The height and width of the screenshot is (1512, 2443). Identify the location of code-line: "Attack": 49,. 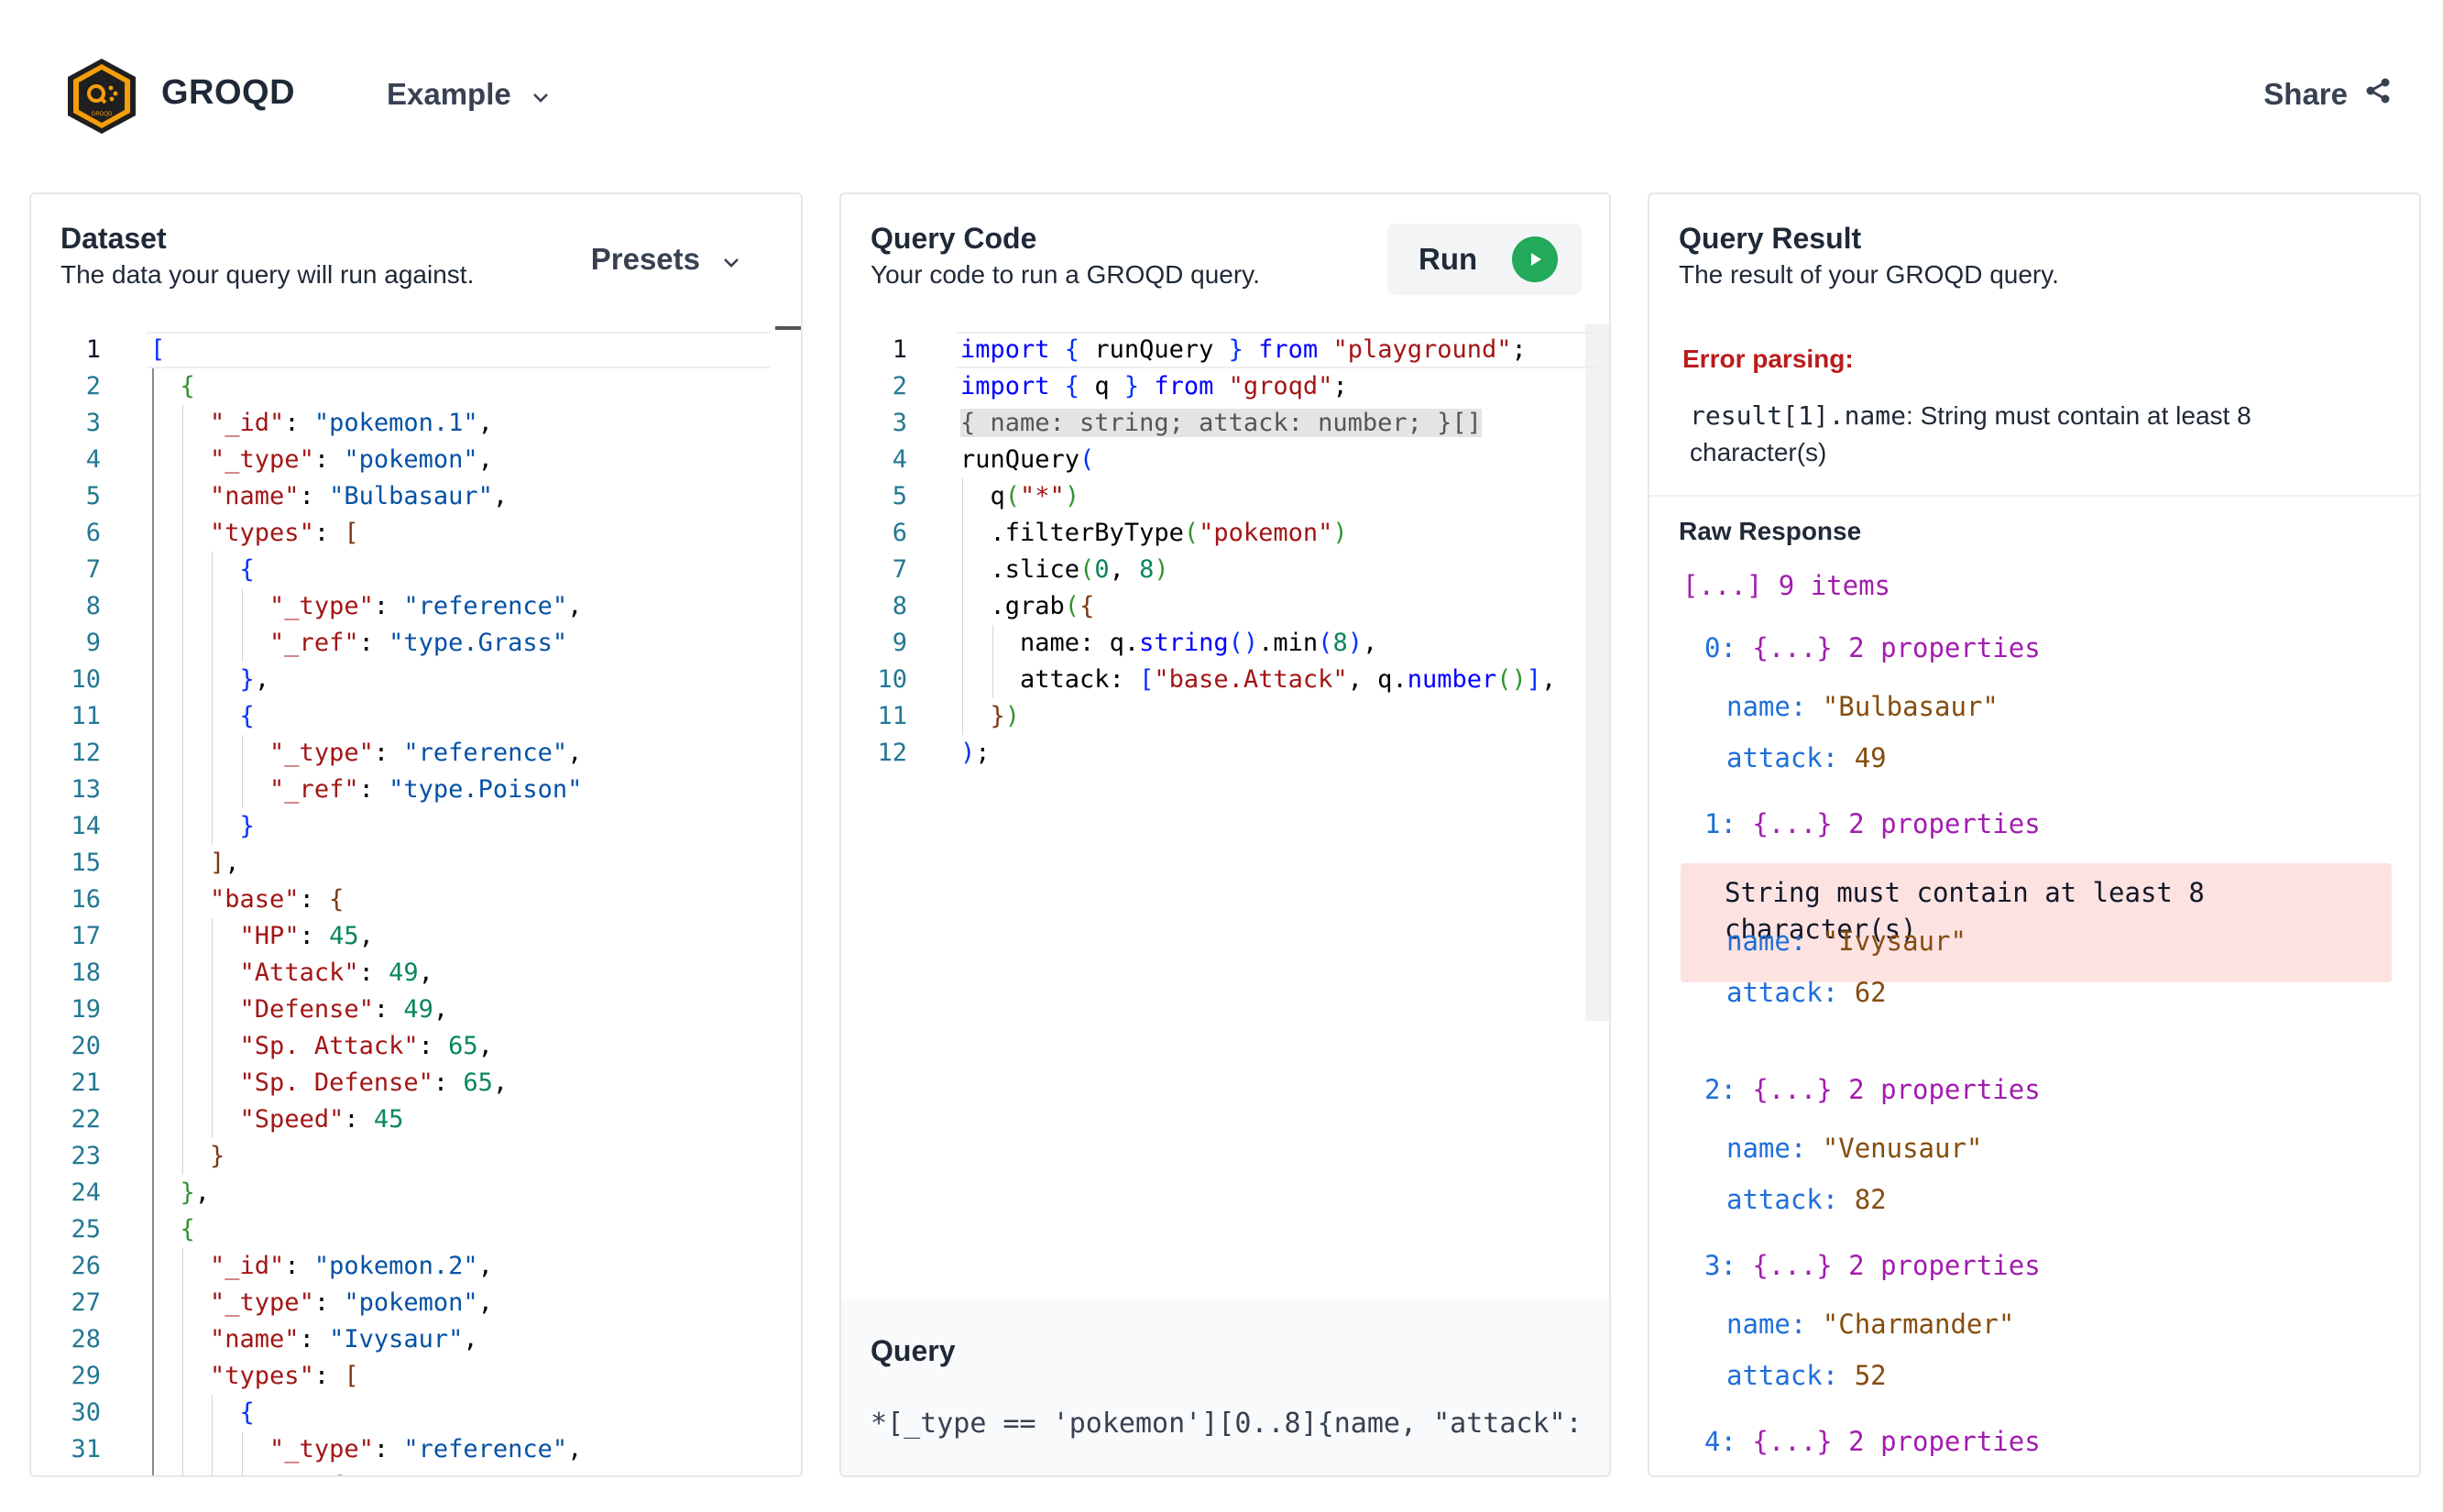
(291, 973).